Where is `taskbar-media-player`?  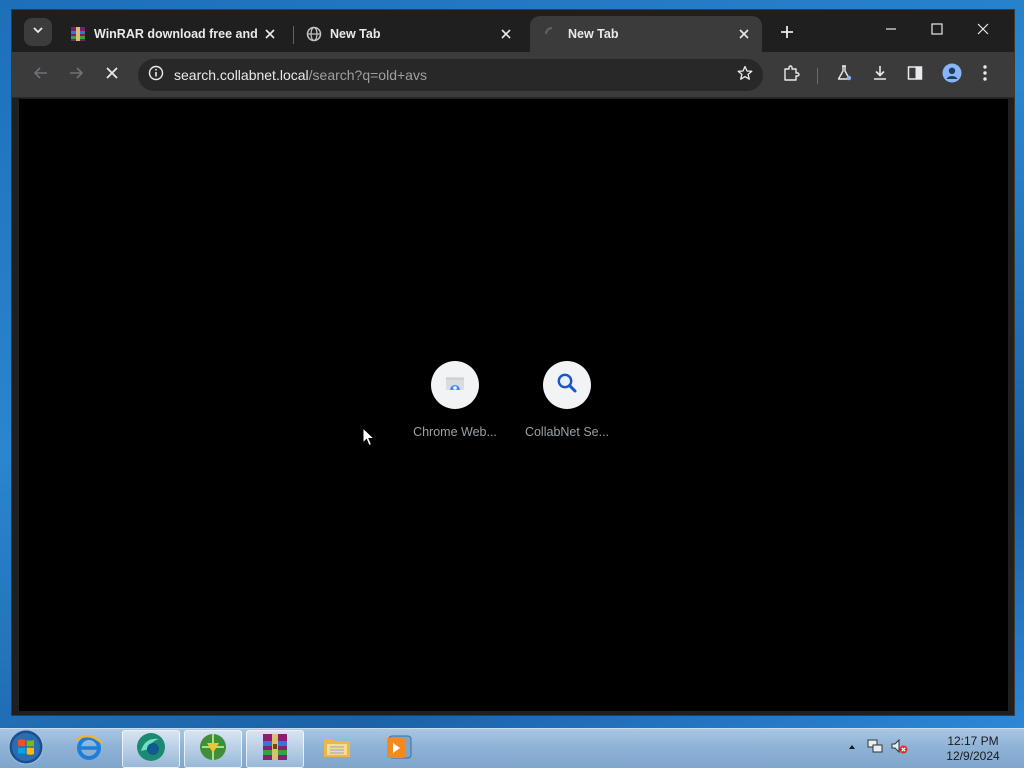
taskbar-media-player is located at coordinates (399, 749).